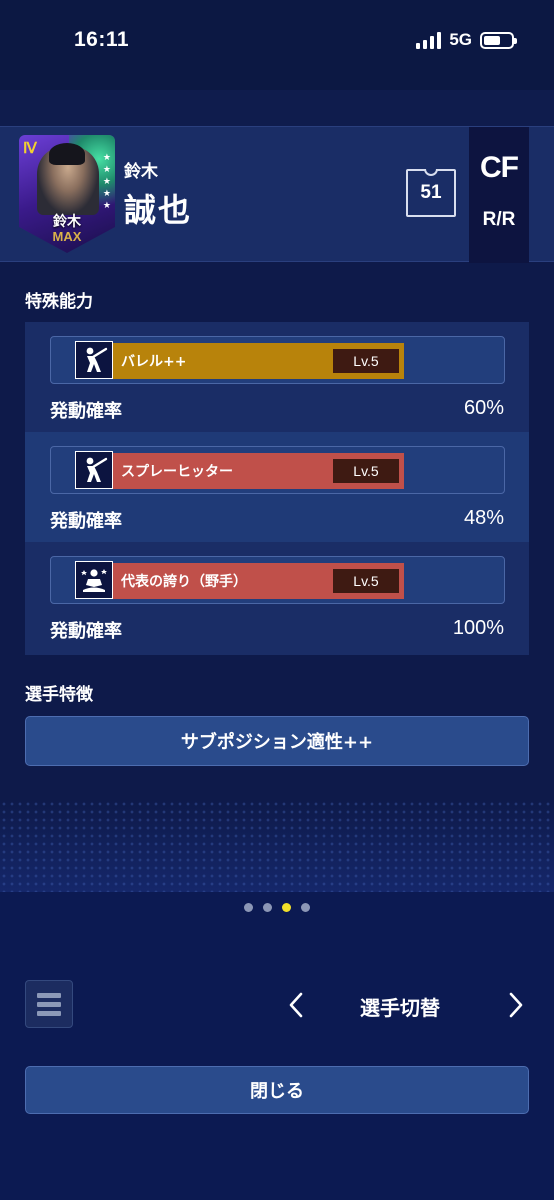 This screenshot has height=1200, width=554. What do you see at coordinates (431, 172) in the screenshot?
I see `jersey-icon` at bounding box center [431, 172].